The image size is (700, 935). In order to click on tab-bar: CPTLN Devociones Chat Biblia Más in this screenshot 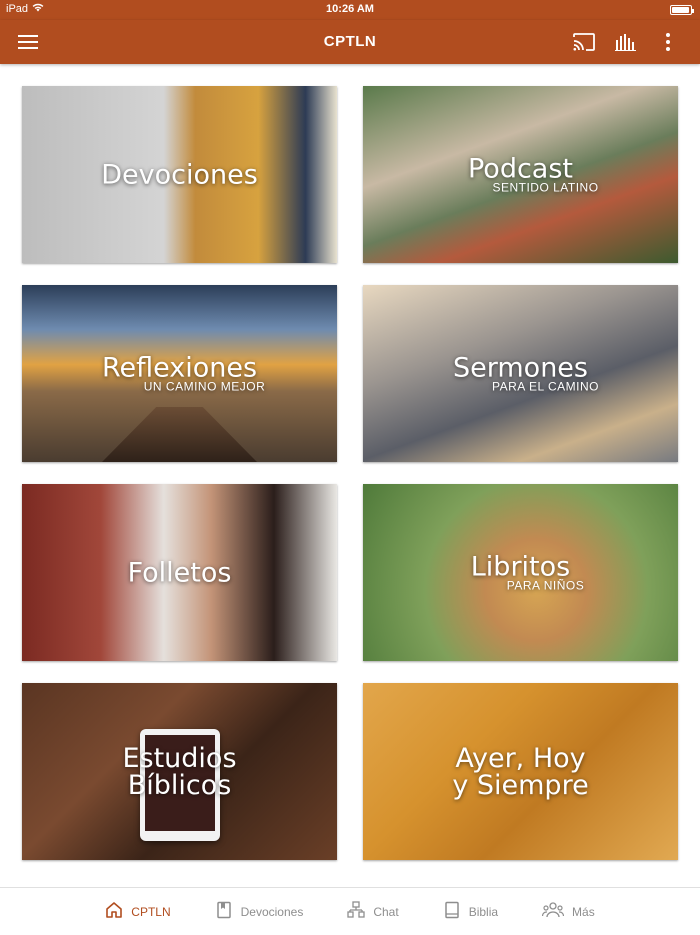, I will do `click(350, 910)`.